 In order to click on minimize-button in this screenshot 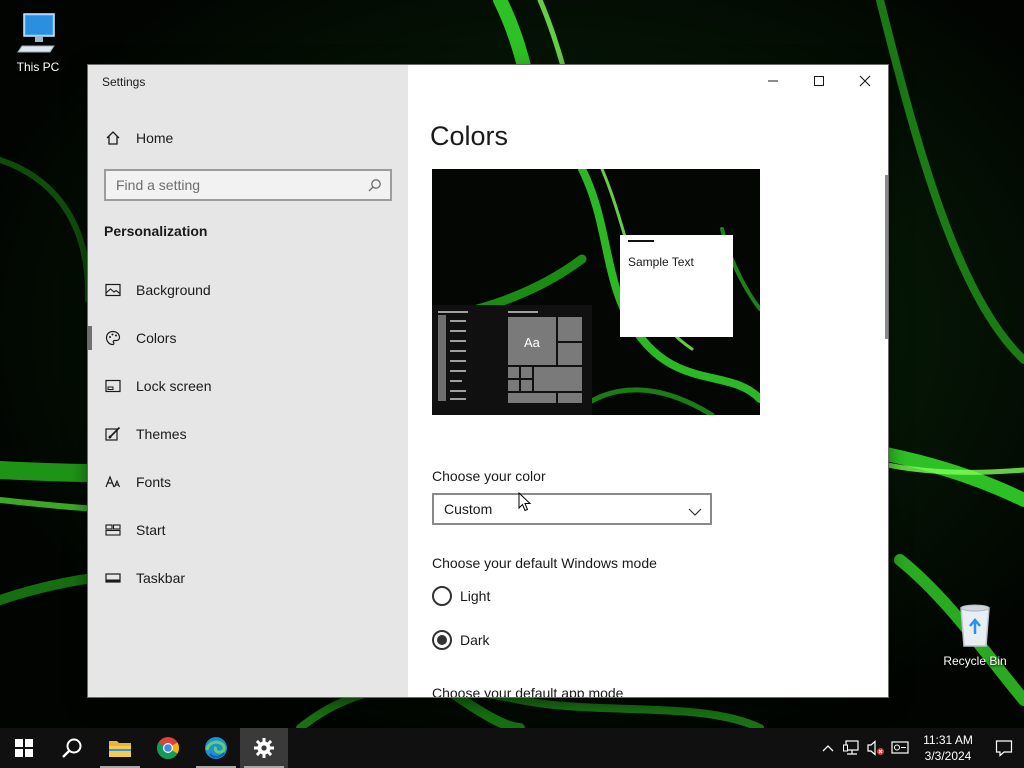, I will do `click(773, 81)`.